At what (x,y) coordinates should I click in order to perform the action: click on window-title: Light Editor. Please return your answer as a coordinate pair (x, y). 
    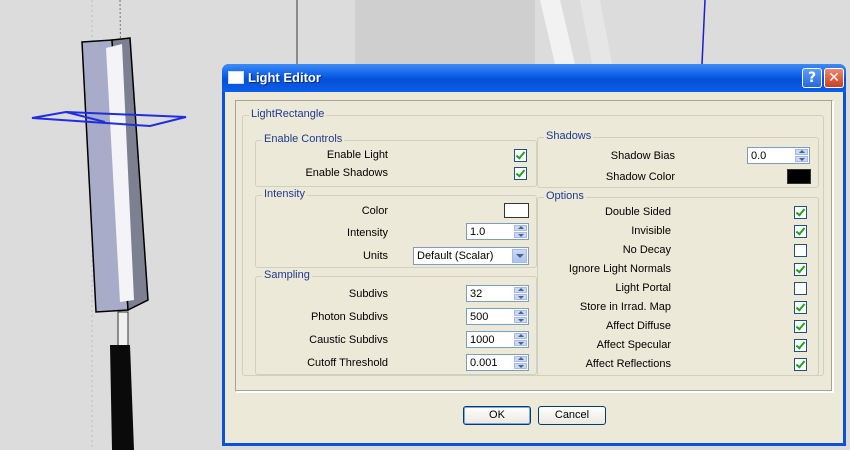
    Looking at the image, I should click on (284, 77).